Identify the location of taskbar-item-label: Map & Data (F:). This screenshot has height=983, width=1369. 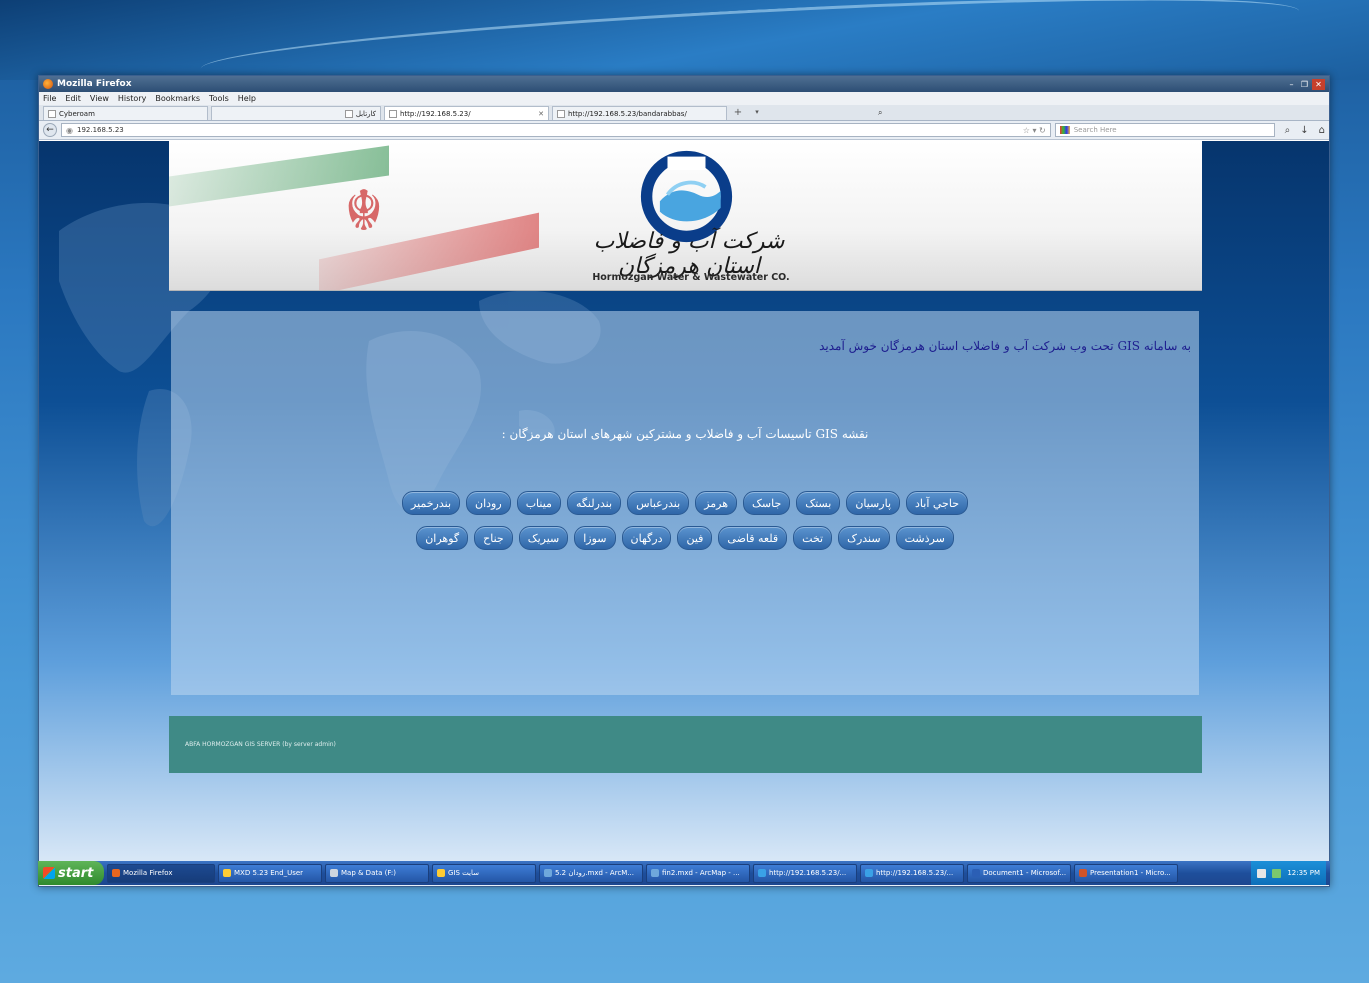
(368, 873).